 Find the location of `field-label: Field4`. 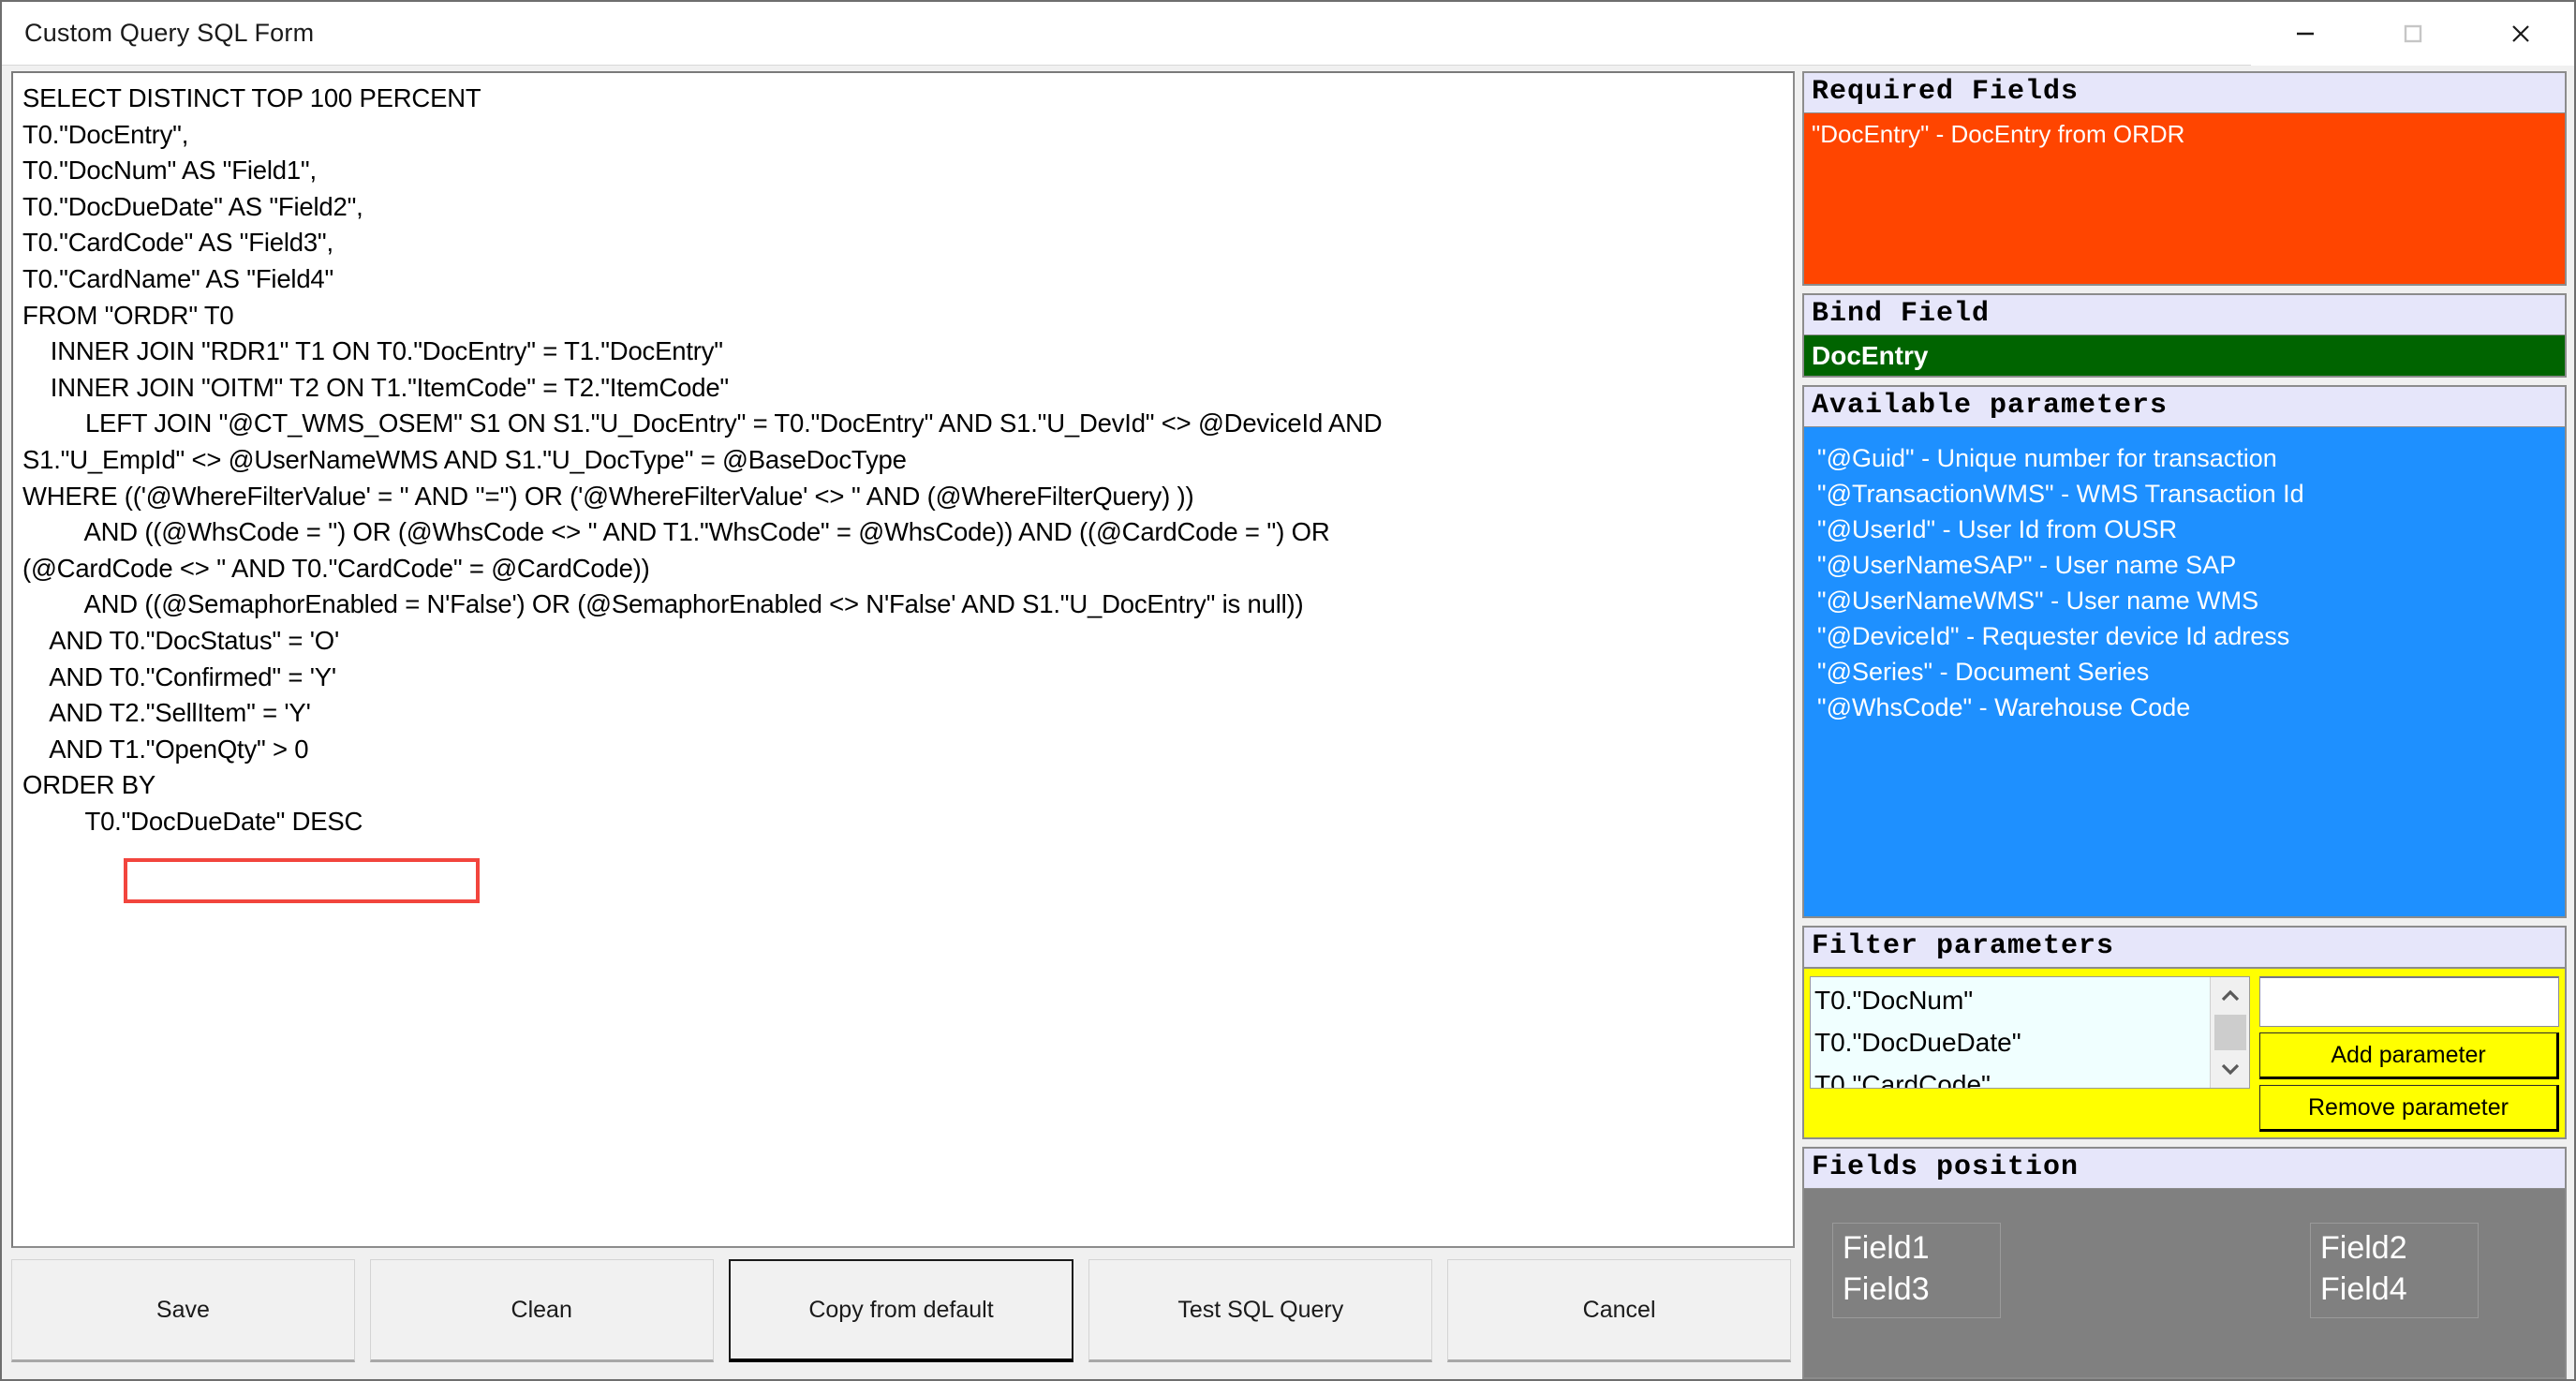

field-label: Field4 is located at coordinates (2394, 1289).